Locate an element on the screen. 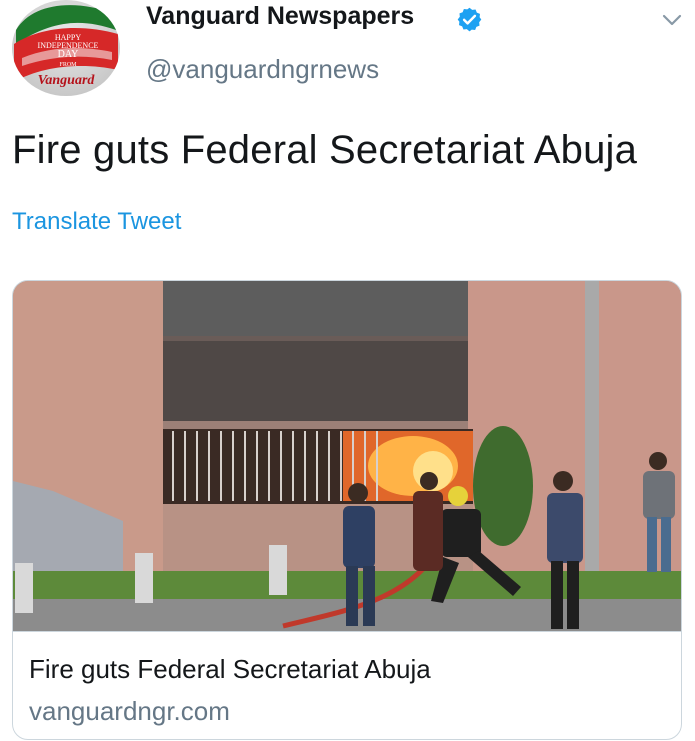 The image size is (695, 741). author-handle: @vanguardngrnews is located at coordinates (262, 69).